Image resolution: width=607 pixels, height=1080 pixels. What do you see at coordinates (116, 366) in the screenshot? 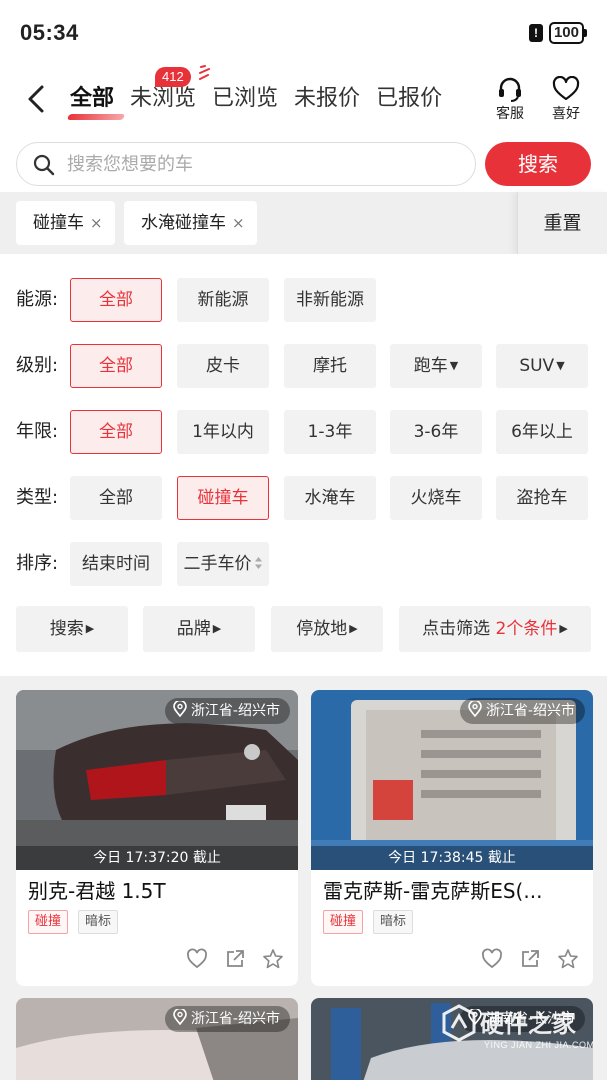
I see `level-option-all: 全部` at bounding box center [116, 366].